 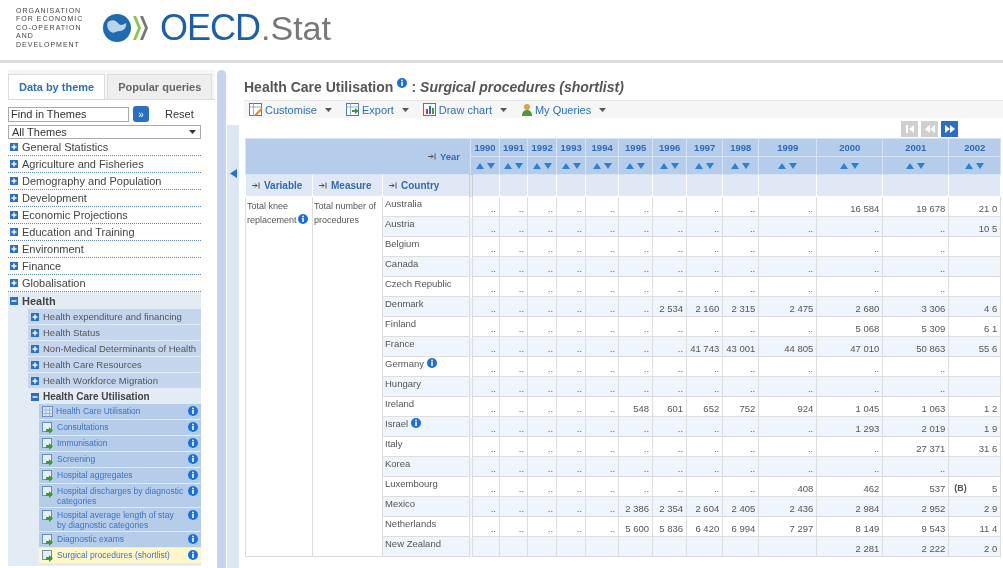 I want to click on tree-item: Demography and Population, so click(x=104, y=181).